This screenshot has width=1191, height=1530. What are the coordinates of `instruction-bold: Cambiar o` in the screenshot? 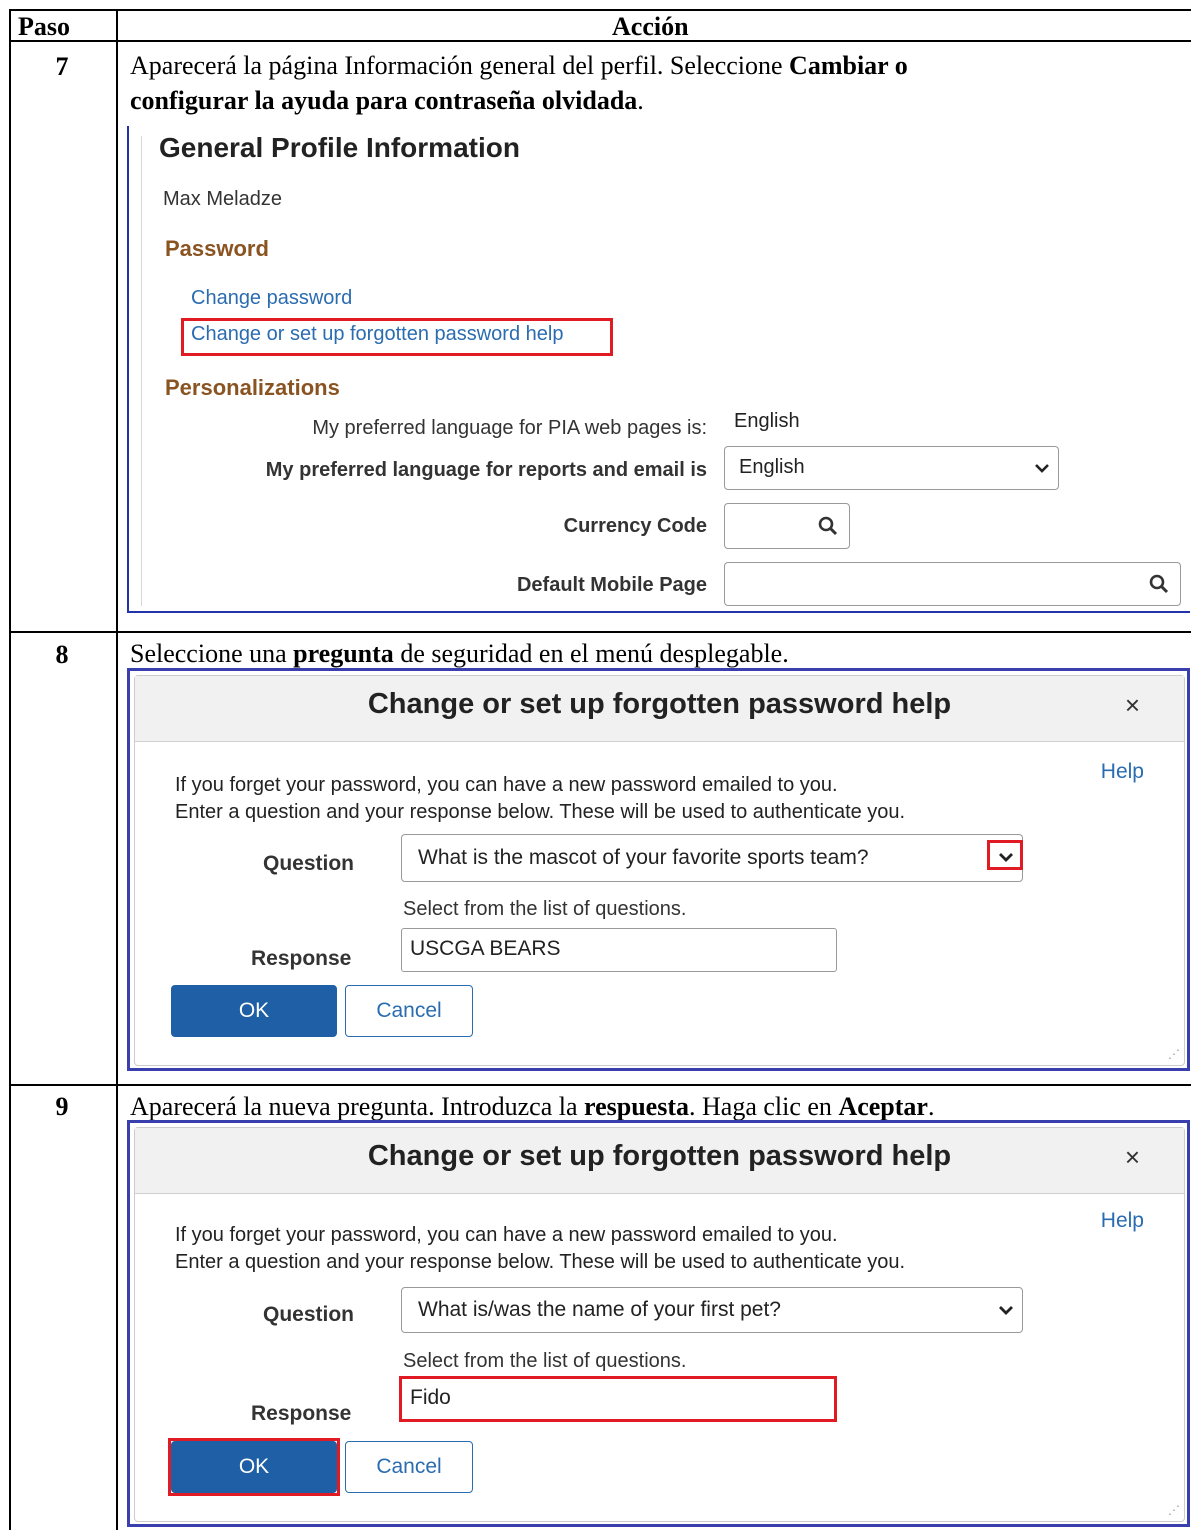 It's located at (848, 65).